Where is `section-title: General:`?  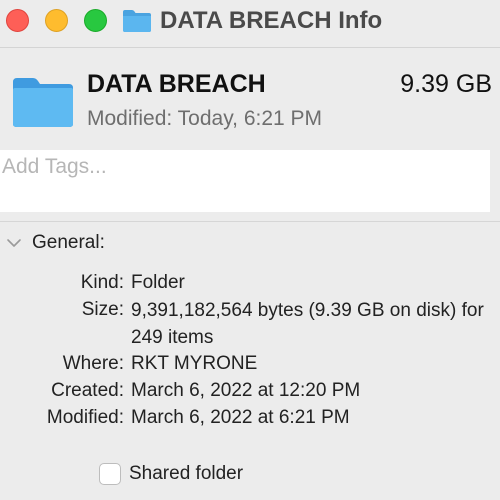 section-title: General: is located at coordinates (68, 242).